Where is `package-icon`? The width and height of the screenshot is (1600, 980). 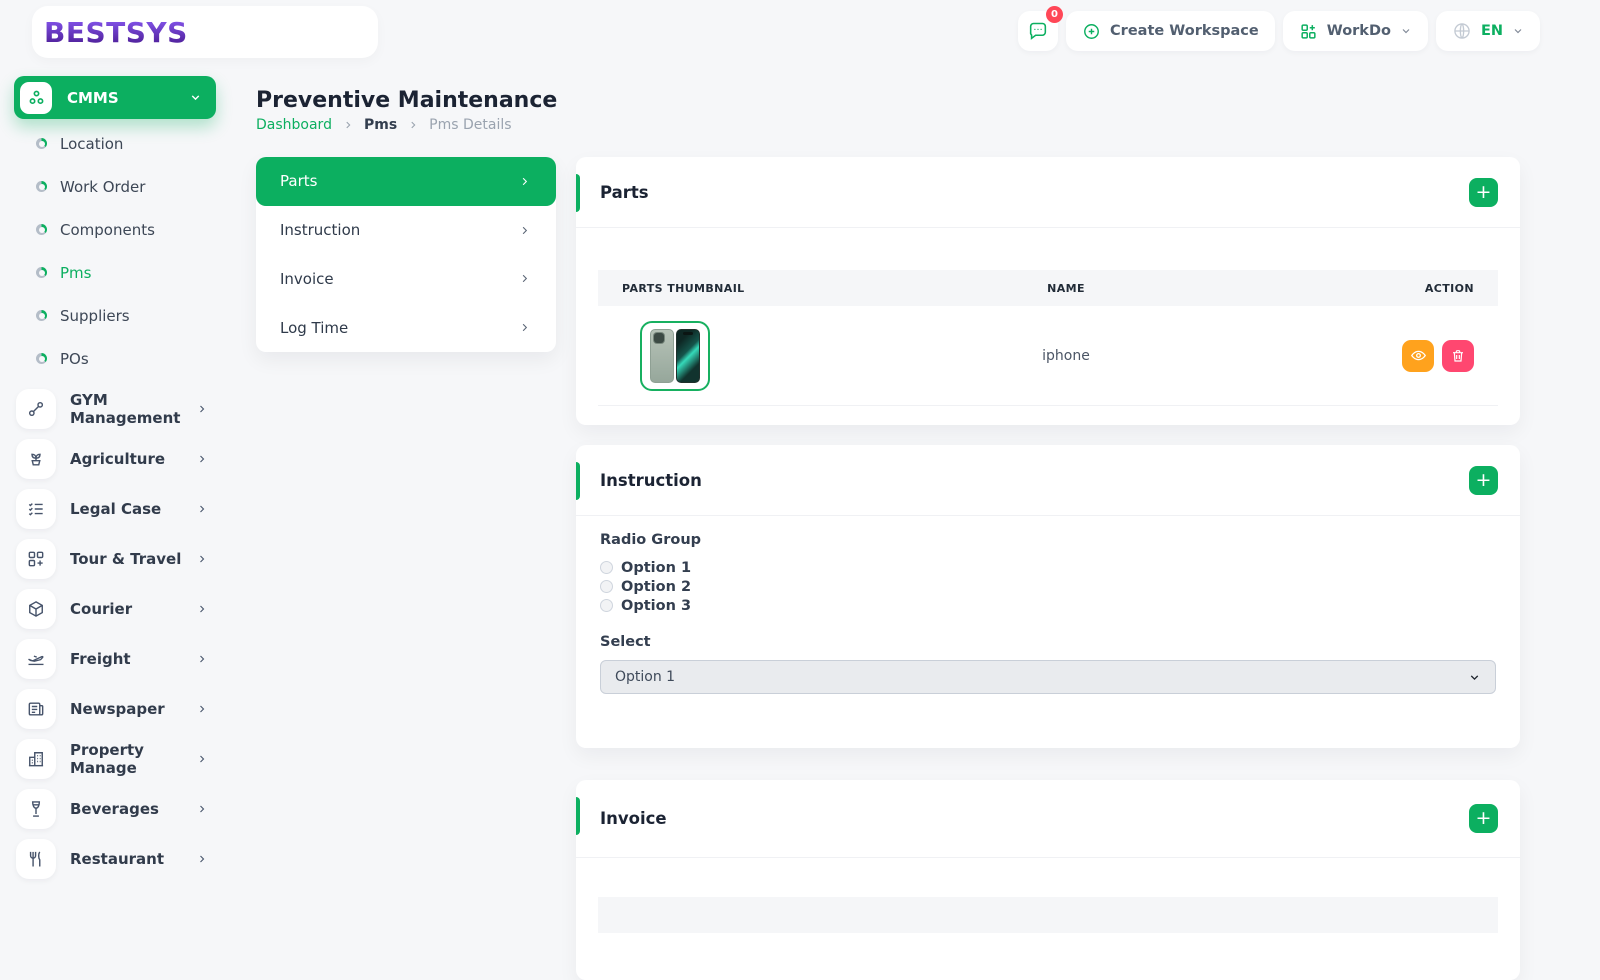
package-icon is located at coordinates (36, 609).